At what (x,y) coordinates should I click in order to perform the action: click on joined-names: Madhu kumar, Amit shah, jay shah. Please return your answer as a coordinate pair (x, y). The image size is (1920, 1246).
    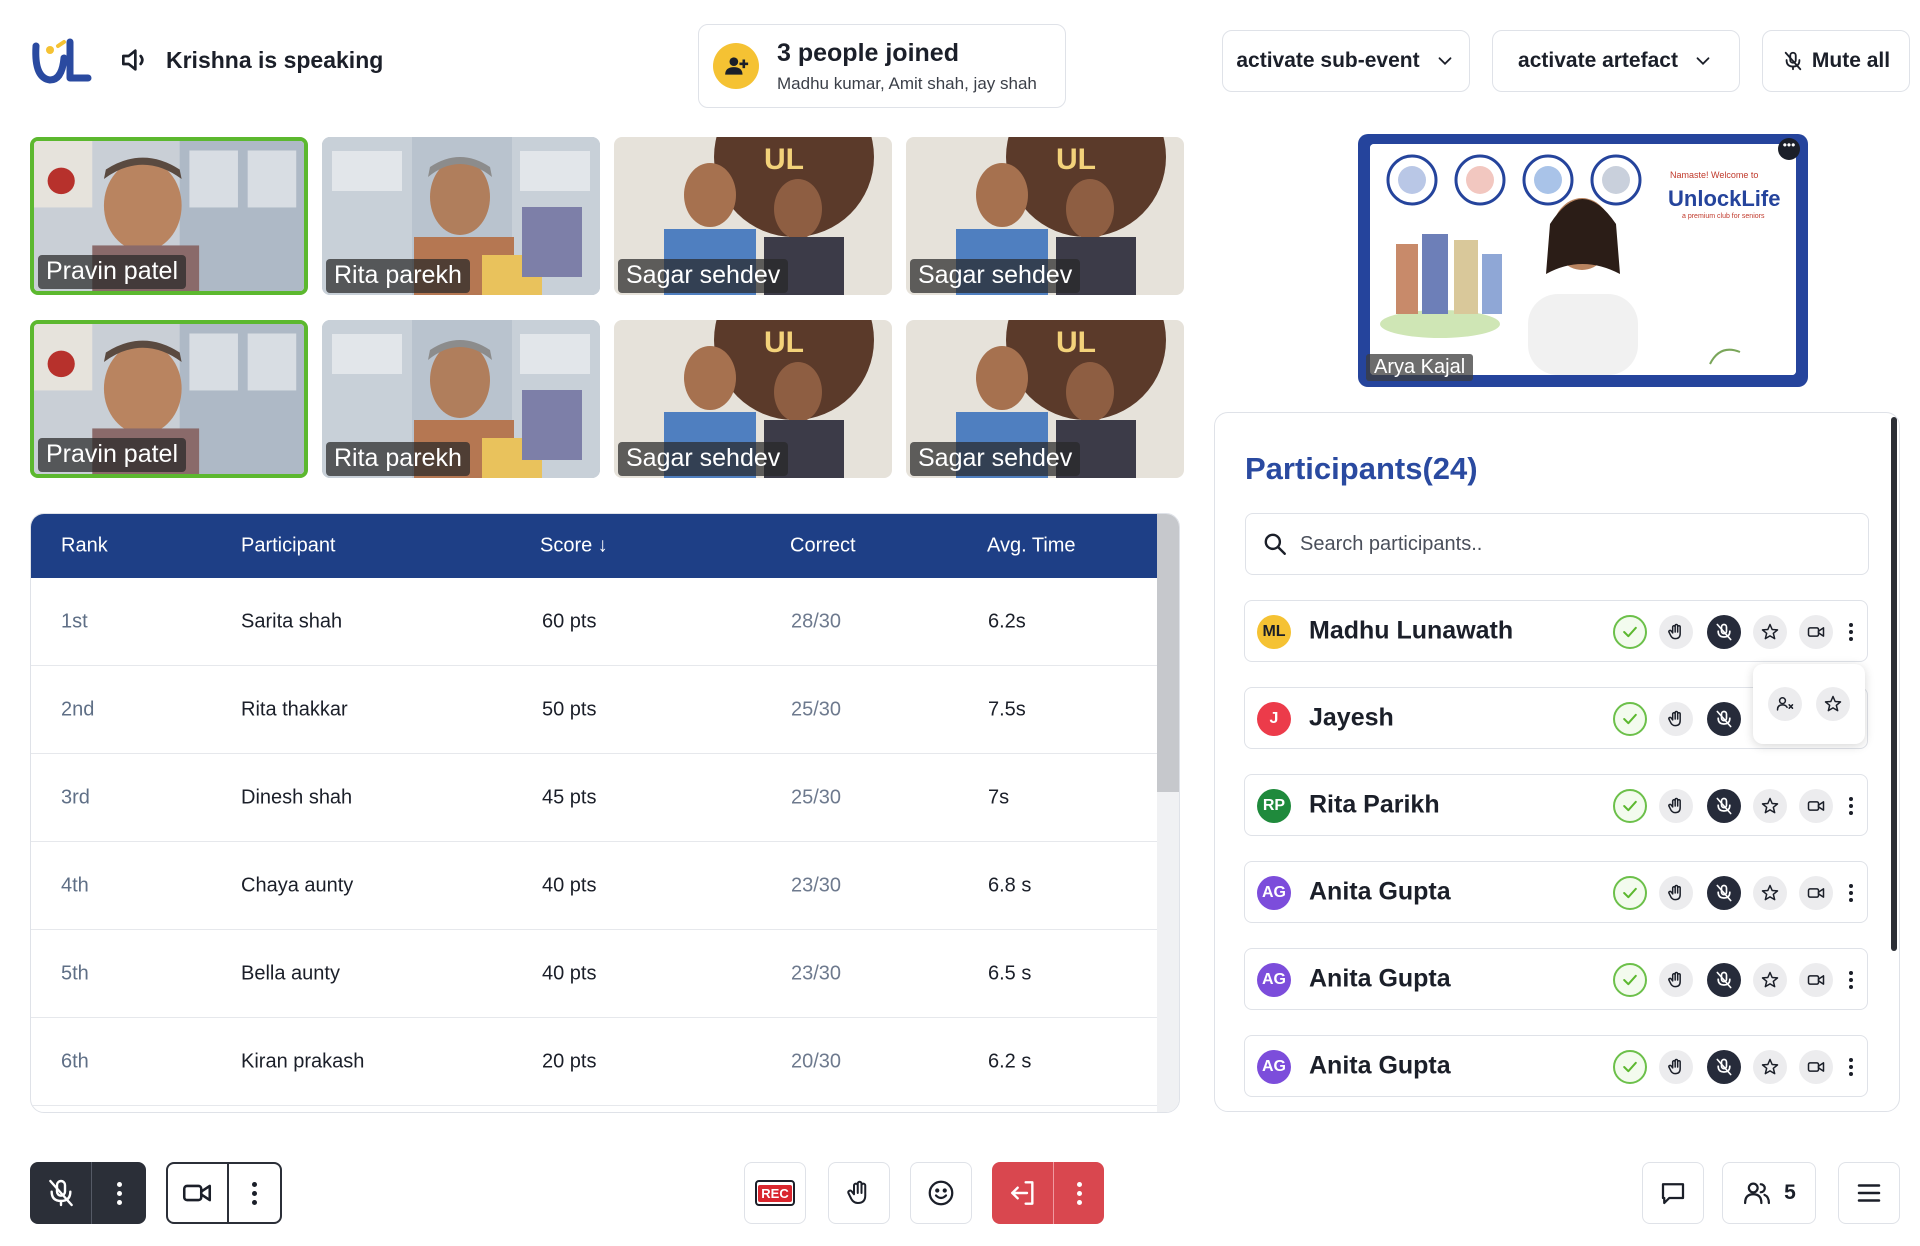
    Looking at the image, I should click on (907, 83).